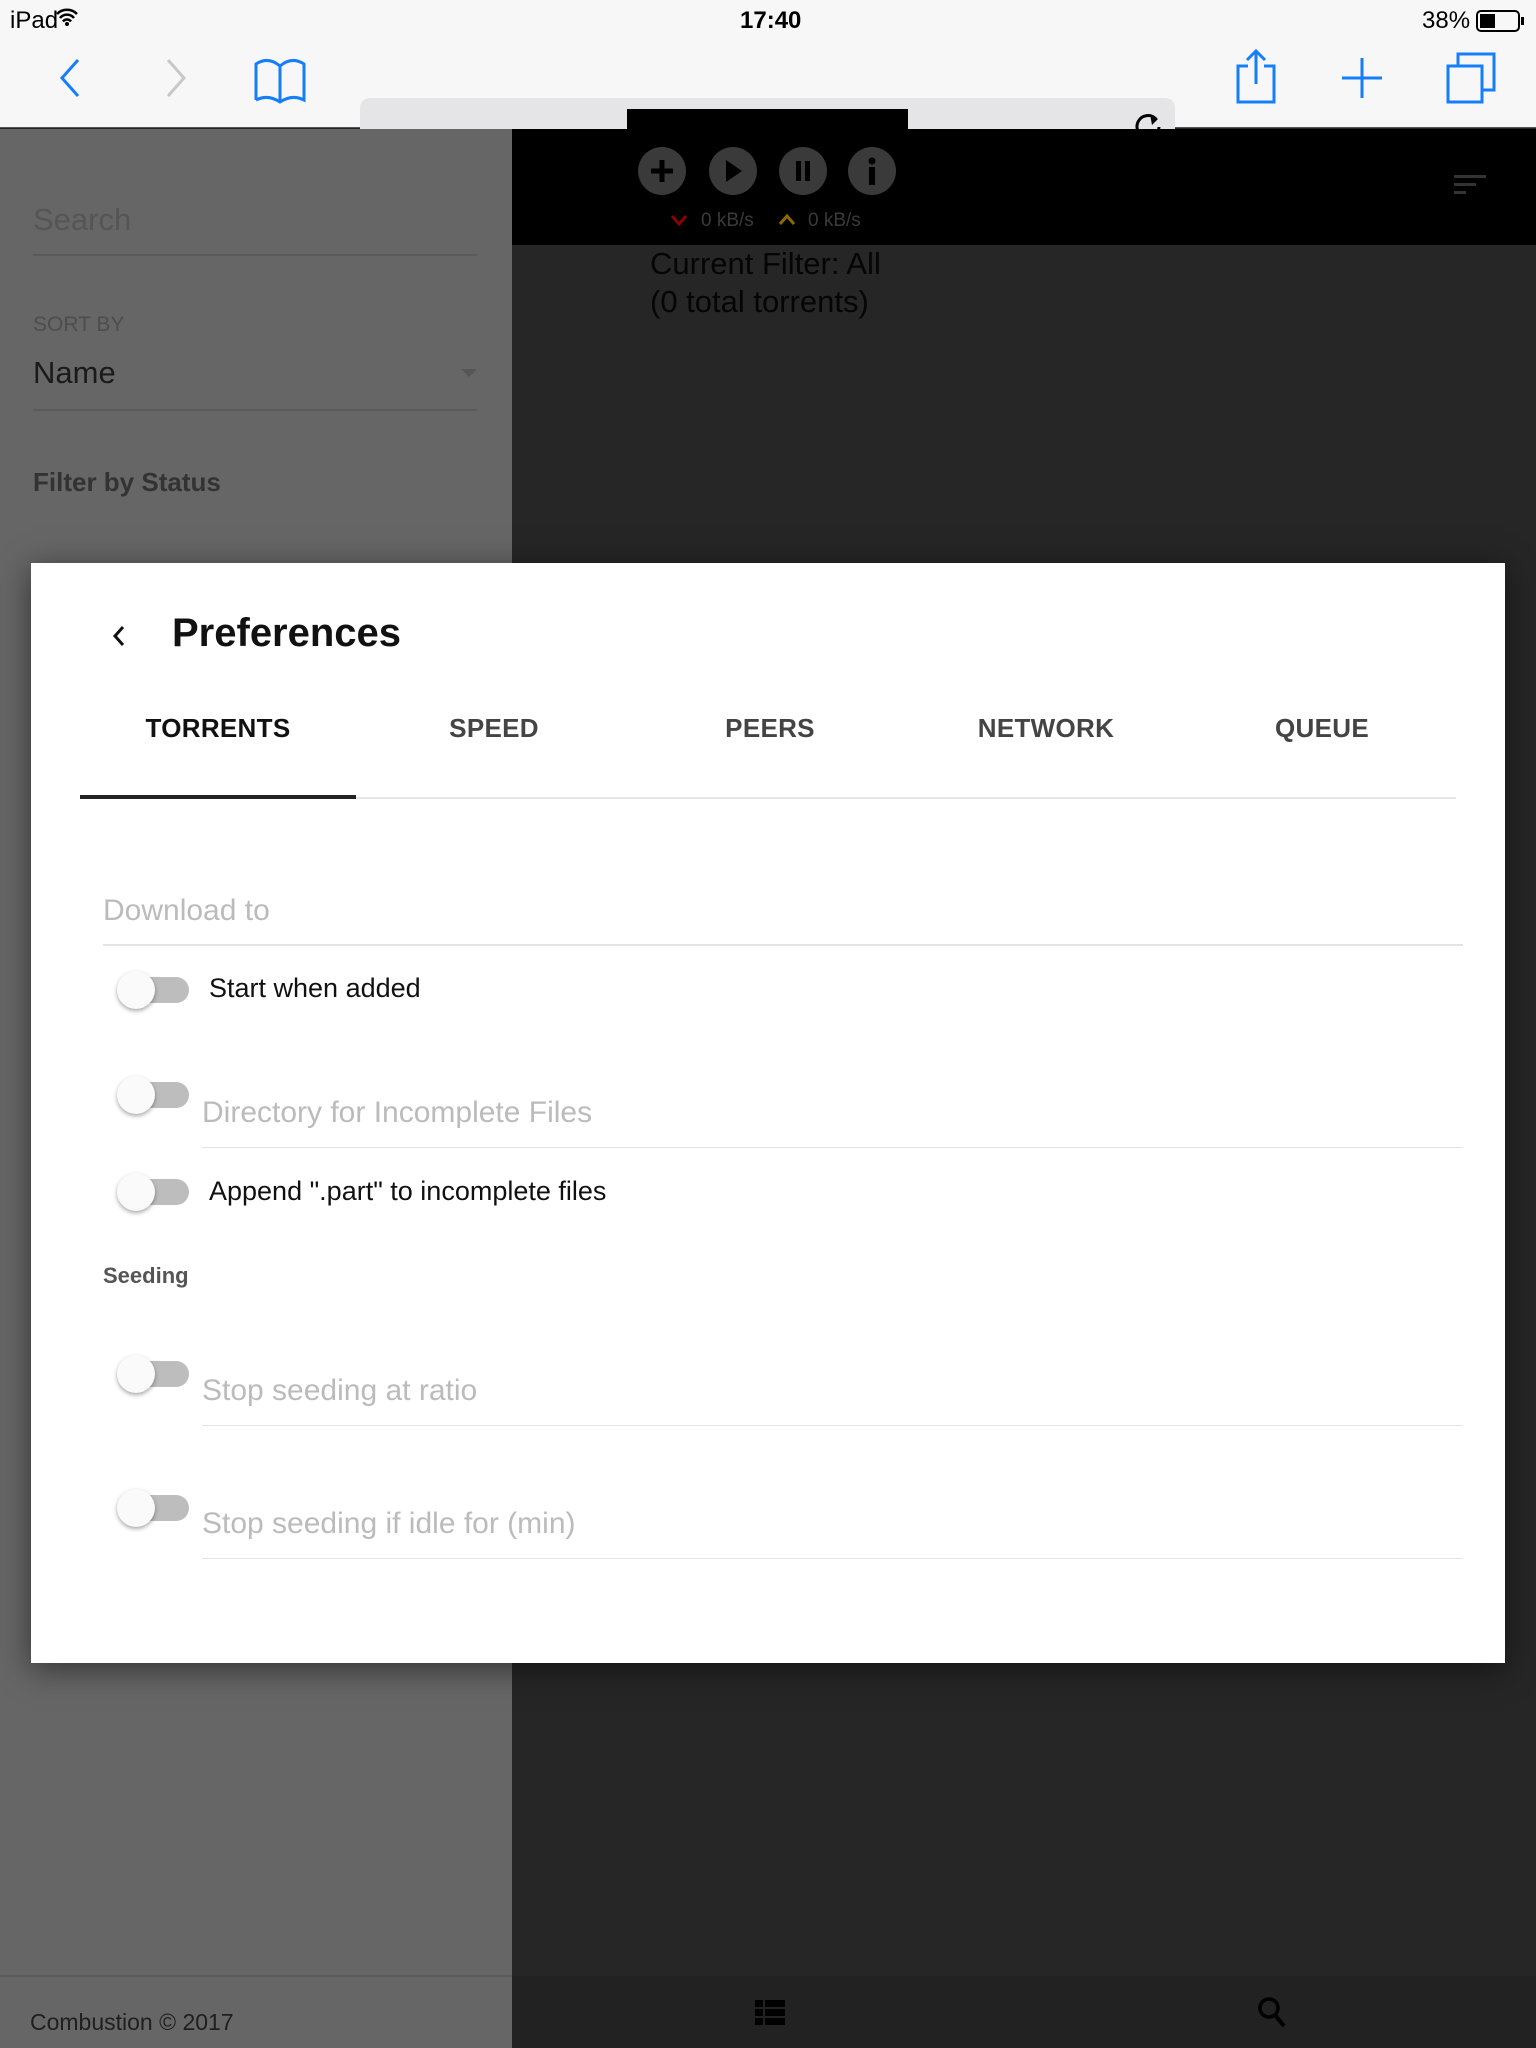 This screenshot has height=2048, width=1536. Describe the element at coordinates (679, 221) in the screenshot. I see `download-arrow-icon` at that location.